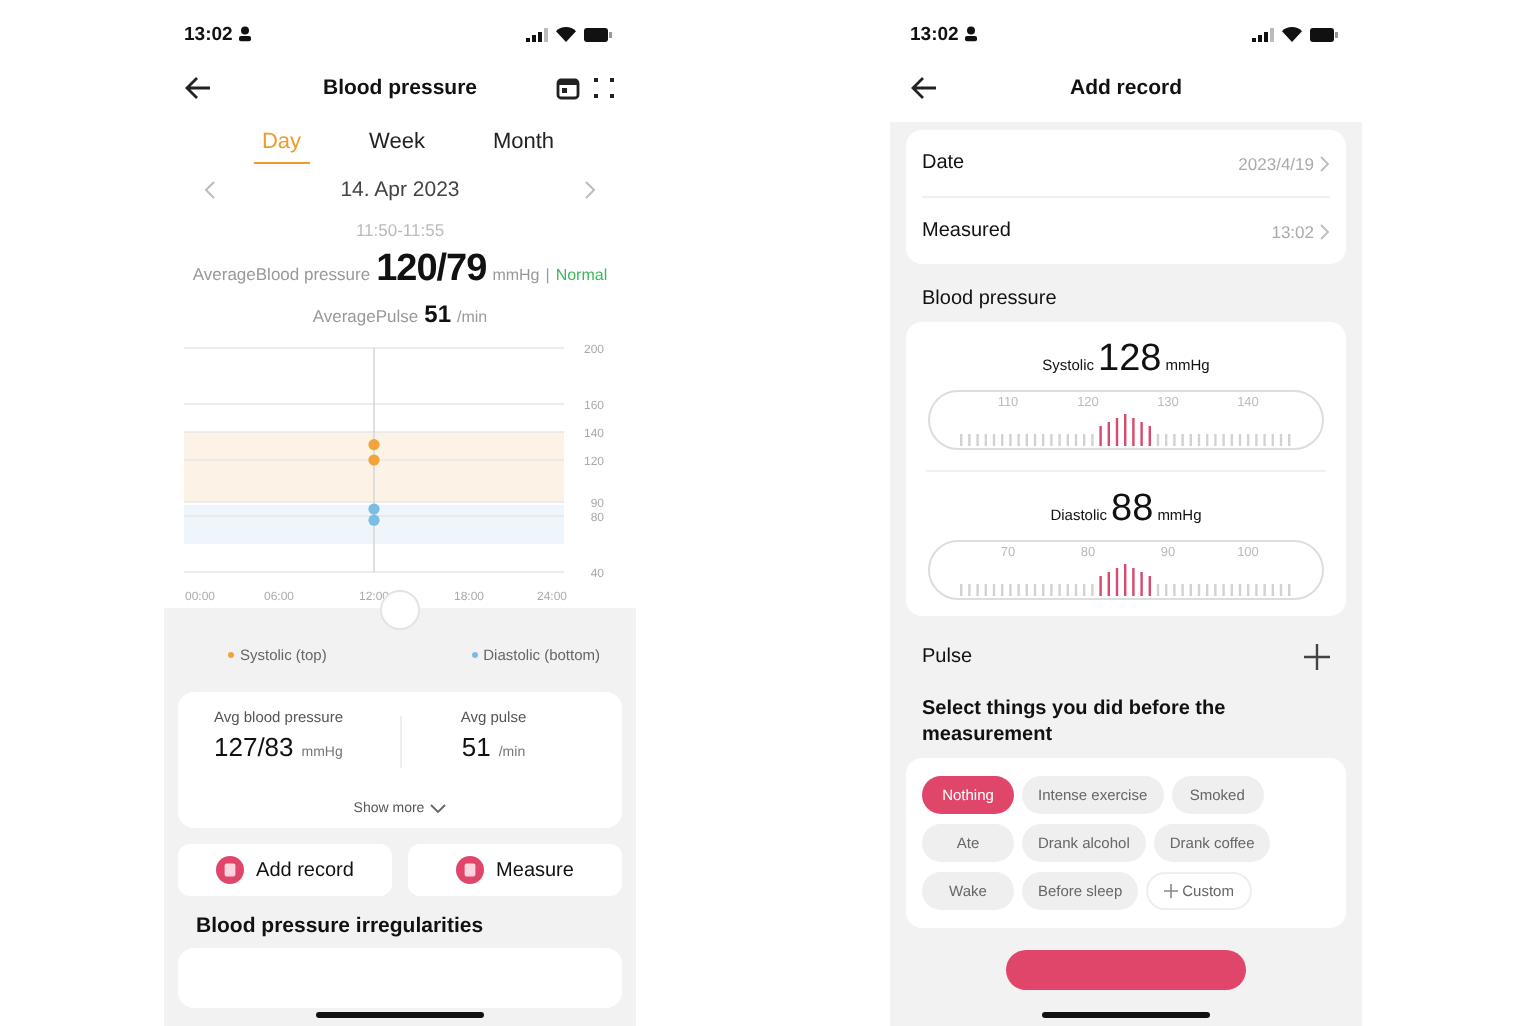 The width and height of the screenshot is (1540, 1026). Describe the element at coordinates (437, 314) in the screenshot. I see `average-pulse-value: 51` at that location.